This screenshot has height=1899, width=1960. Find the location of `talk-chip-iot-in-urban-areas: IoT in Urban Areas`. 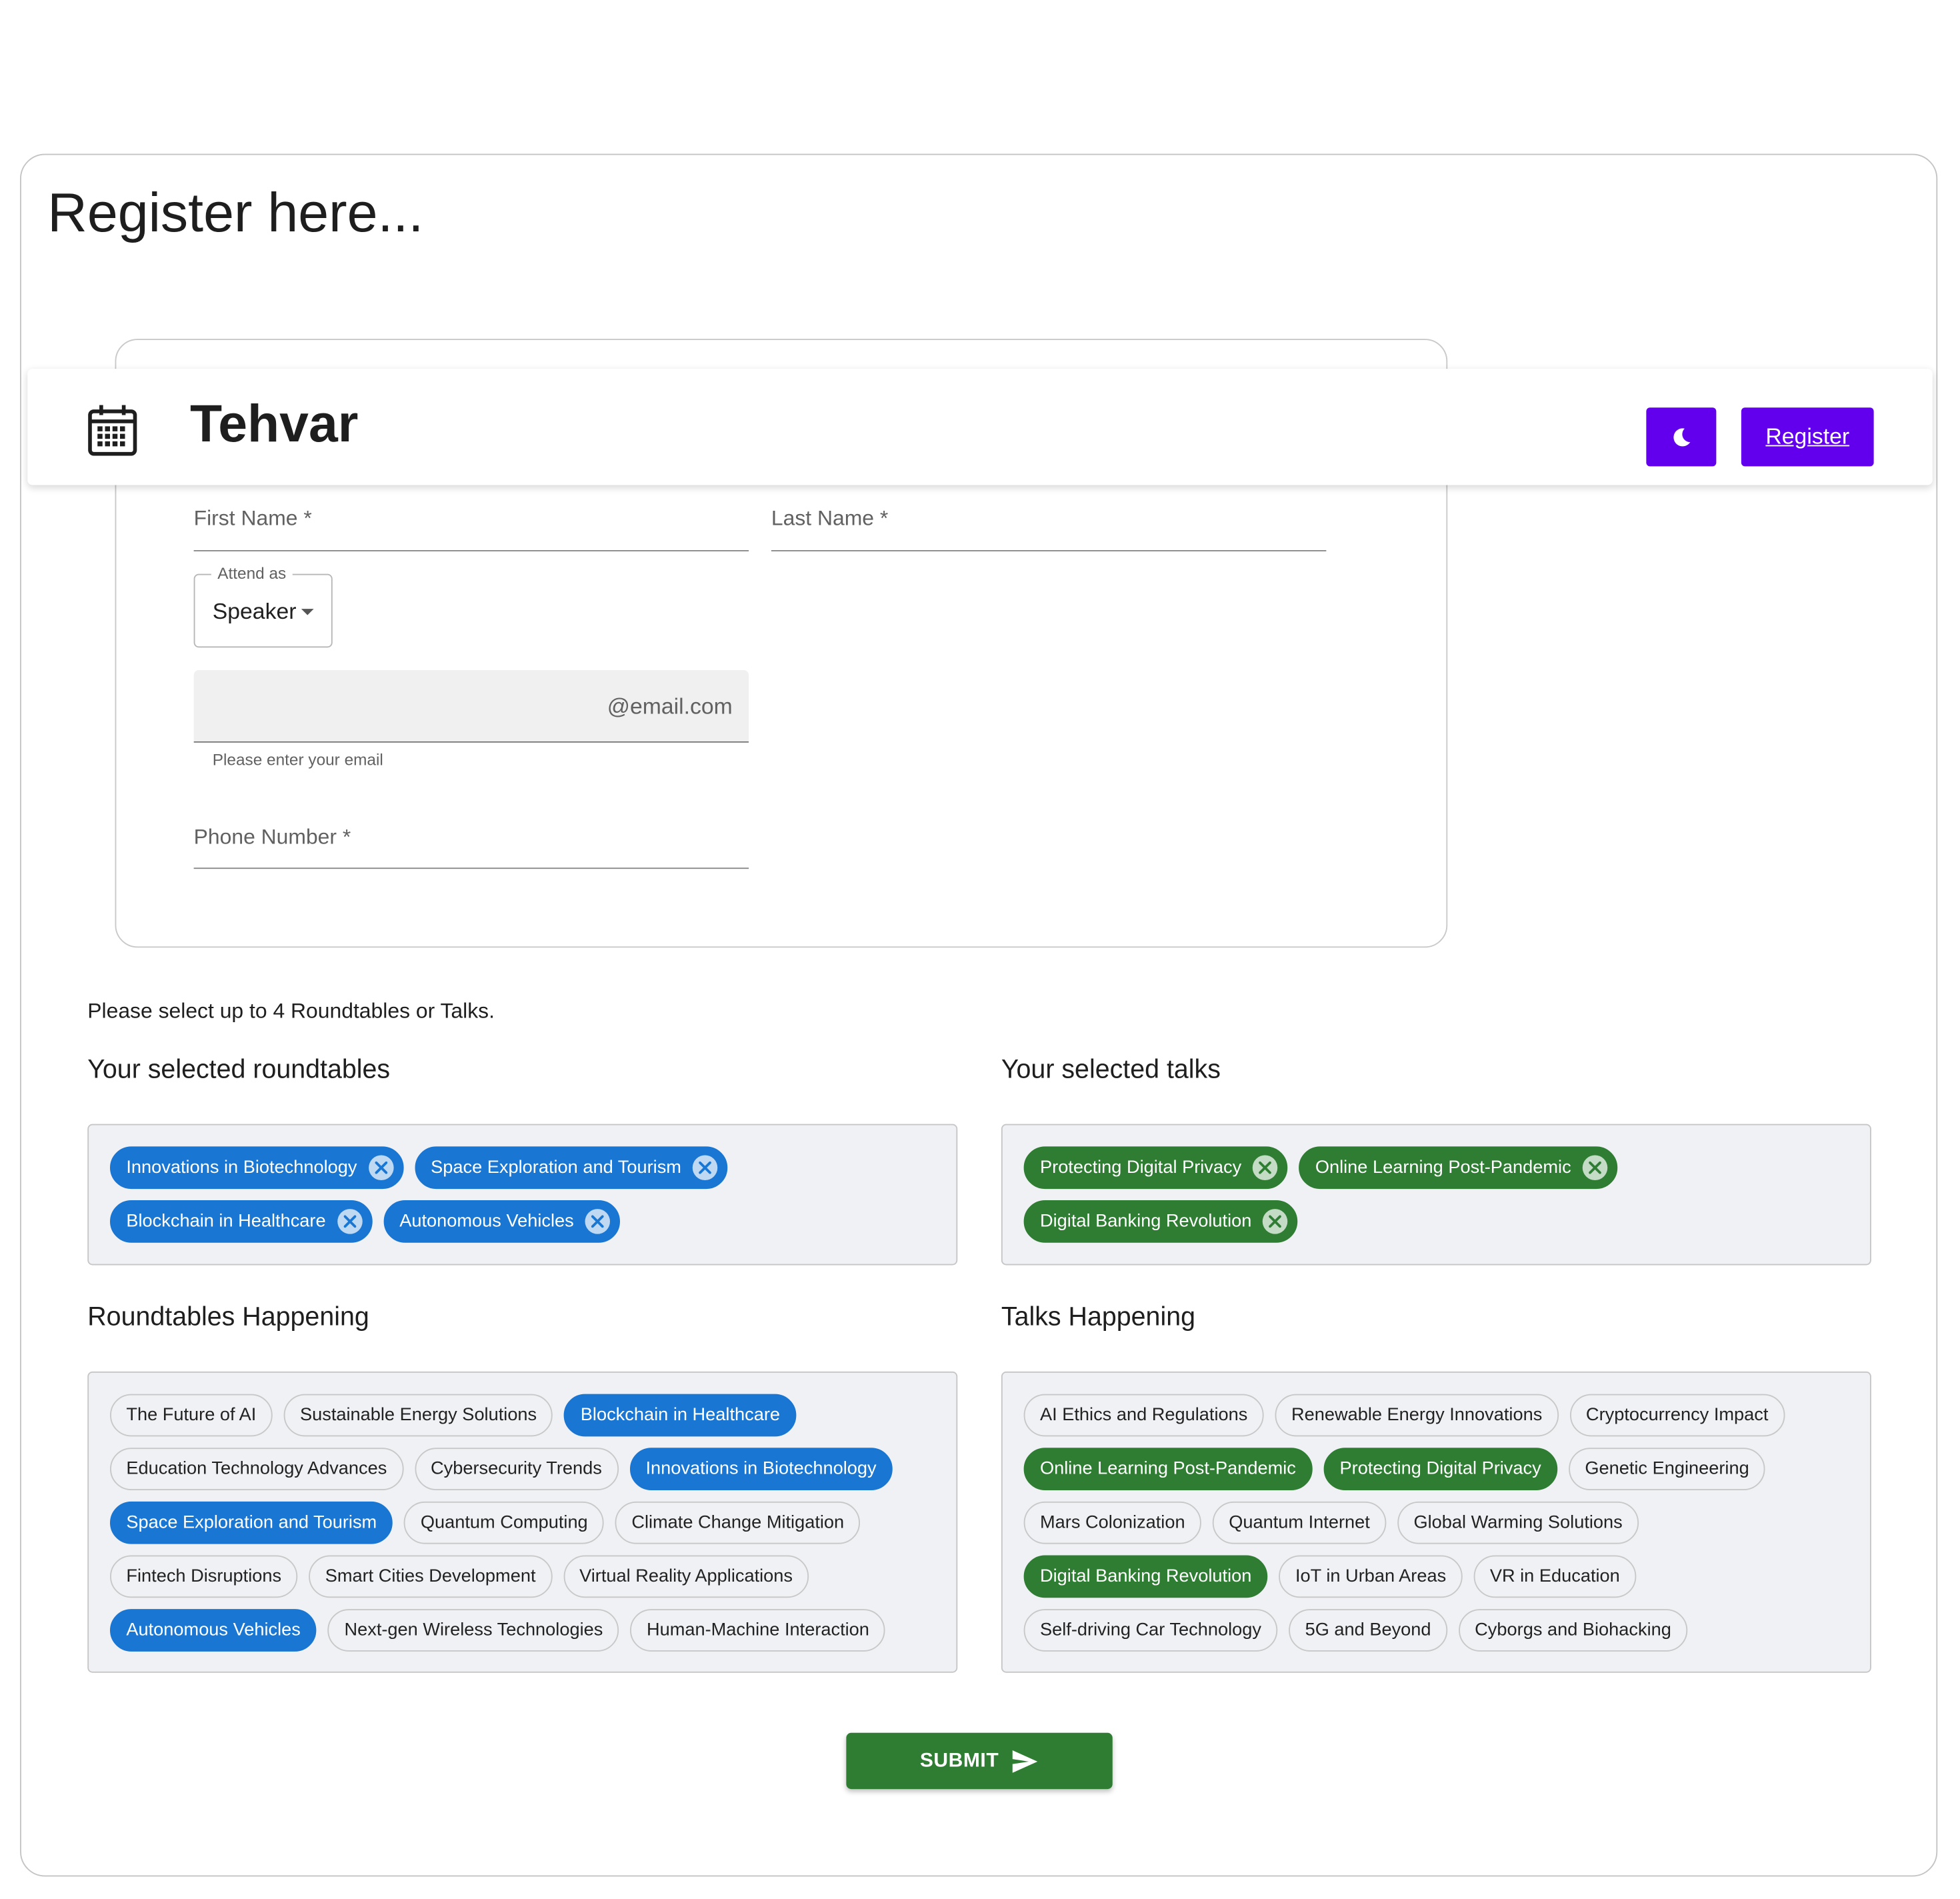

talk-chip-iot-in-urban-areas: IoT in Urban Areas is located at coordinates (1371, 1576).